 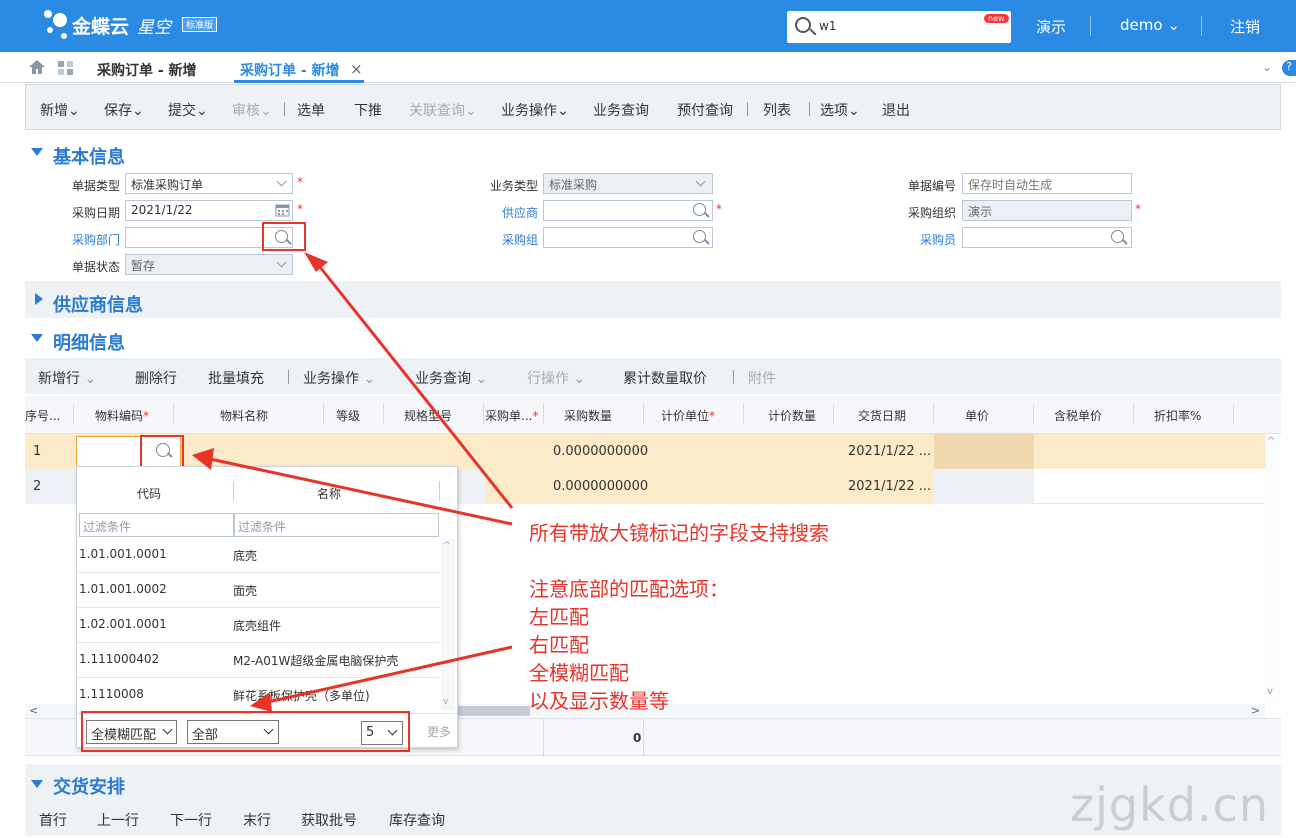 I want to click on code-filter-input: 过滤条件, so click(x=156, y=525).